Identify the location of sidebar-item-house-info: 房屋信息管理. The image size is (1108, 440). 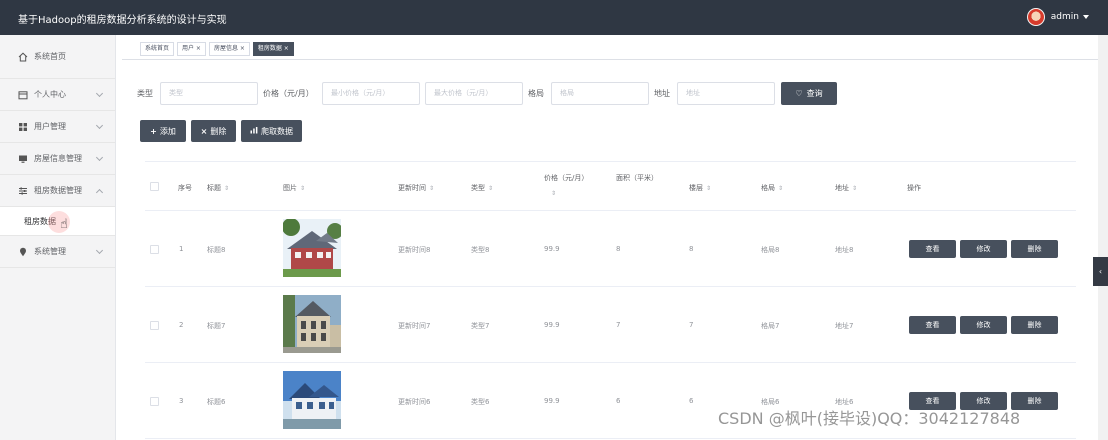
(57, 159).